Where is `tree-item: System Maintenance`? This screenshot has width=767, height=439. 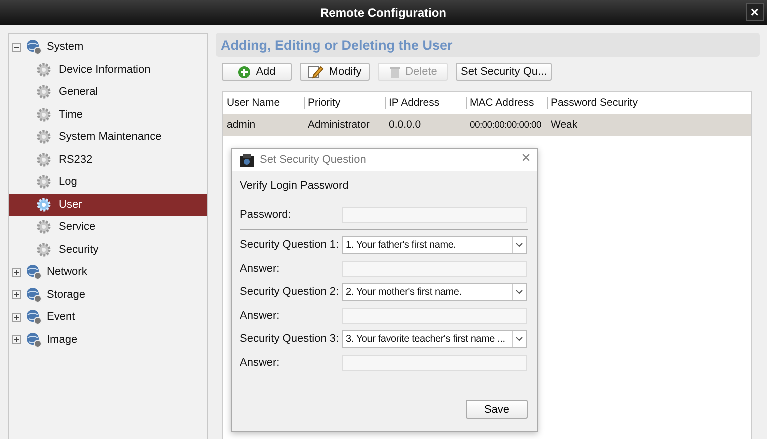
tree-item: System Maintenance is located at coordinates (108, 137).